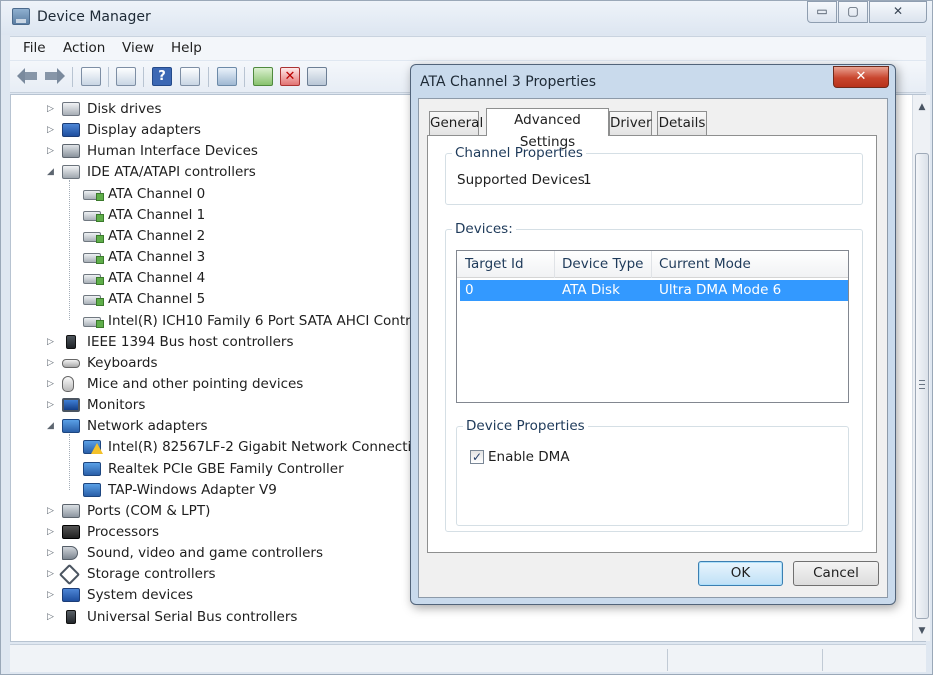 Image resolution: width=933 pixels, height=675 pixels. What do you see at coordinates (71, 109) in the screenshot?
I see `disk-drive-icon` at bounding box center [71, 109].